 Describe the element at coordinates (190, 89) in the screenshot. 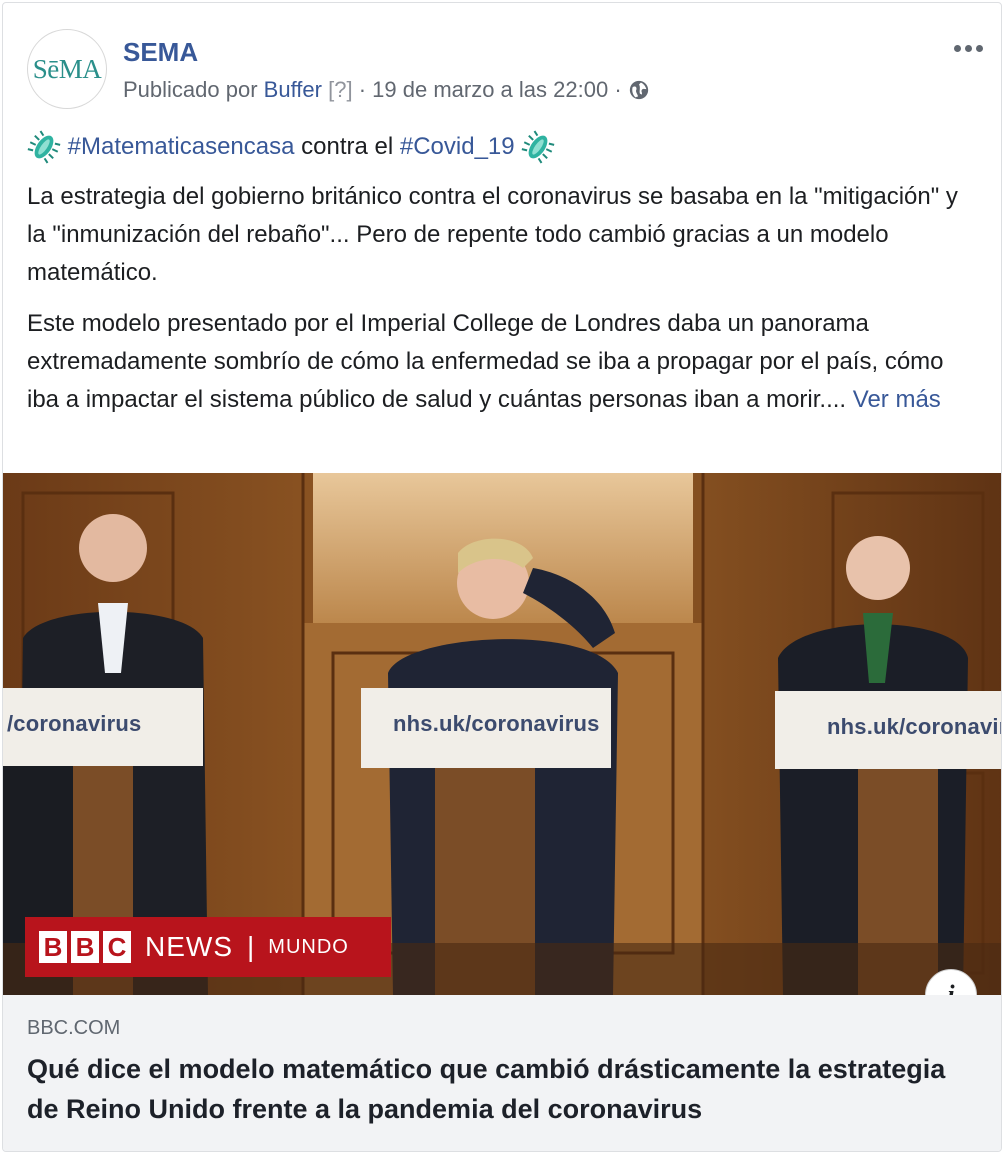

I see `published-by-label: Publicado por` at that location.